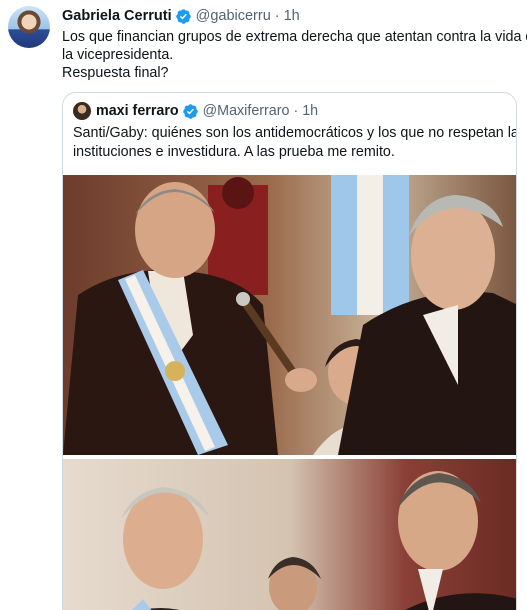 This screenshot has height=610, width=527. Describe the element at coordinates (233, 16) in the screenshot. I see `author-handle: @gabicerru` at that location.